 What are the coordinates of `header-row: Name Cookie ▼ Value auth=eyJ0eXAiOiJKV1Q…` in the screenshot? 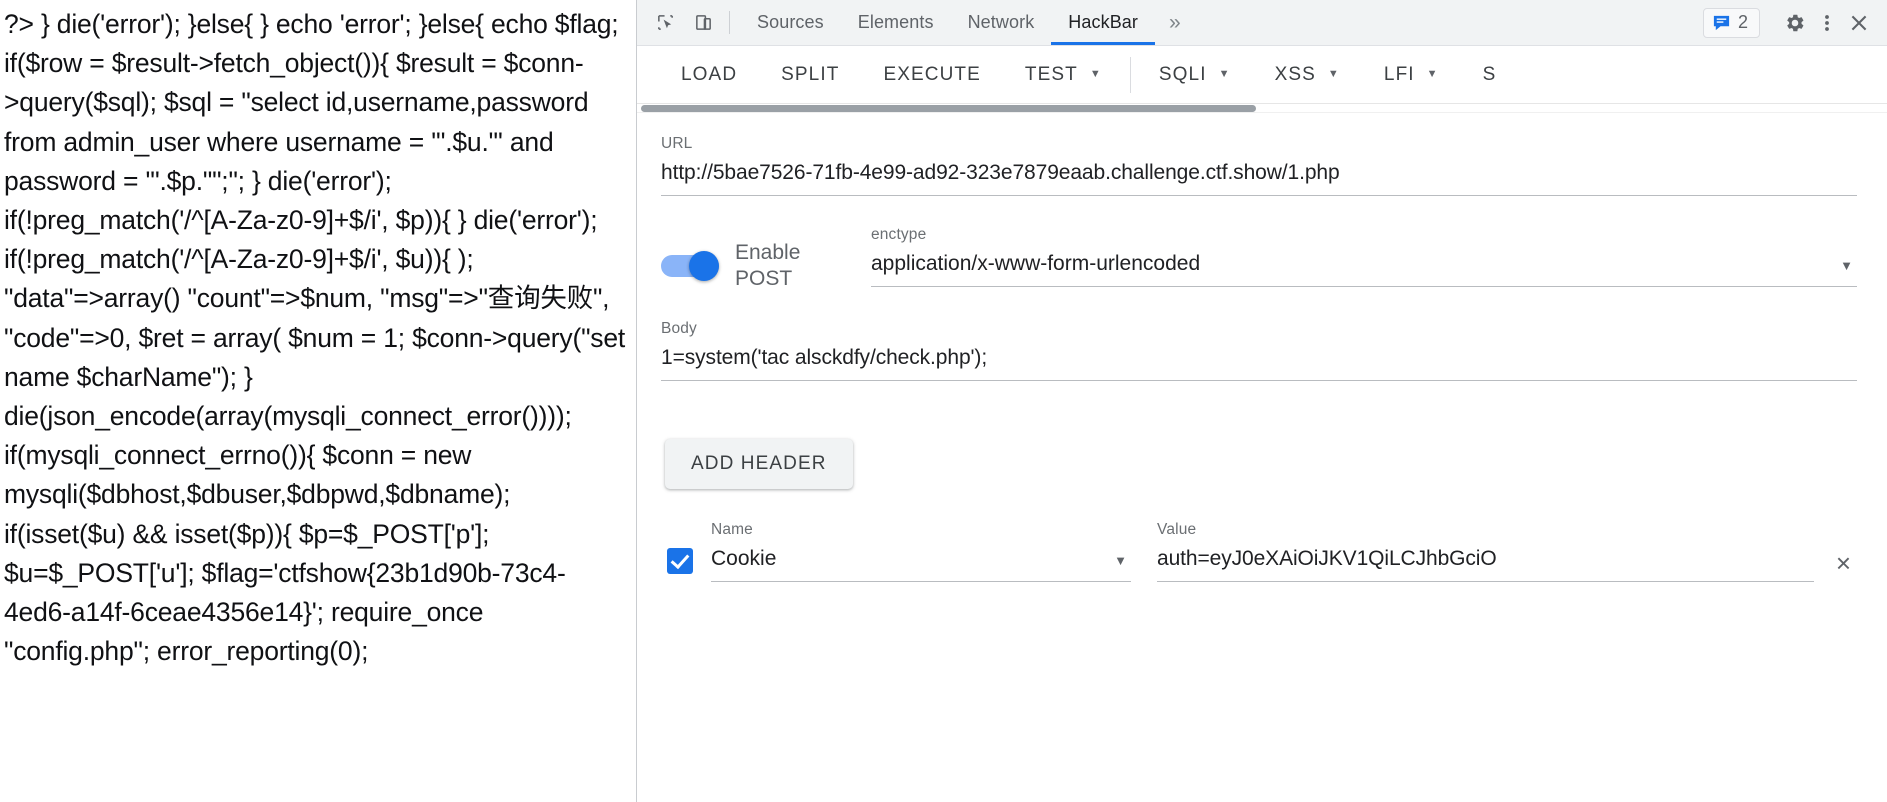 It's located at (1259, 551).